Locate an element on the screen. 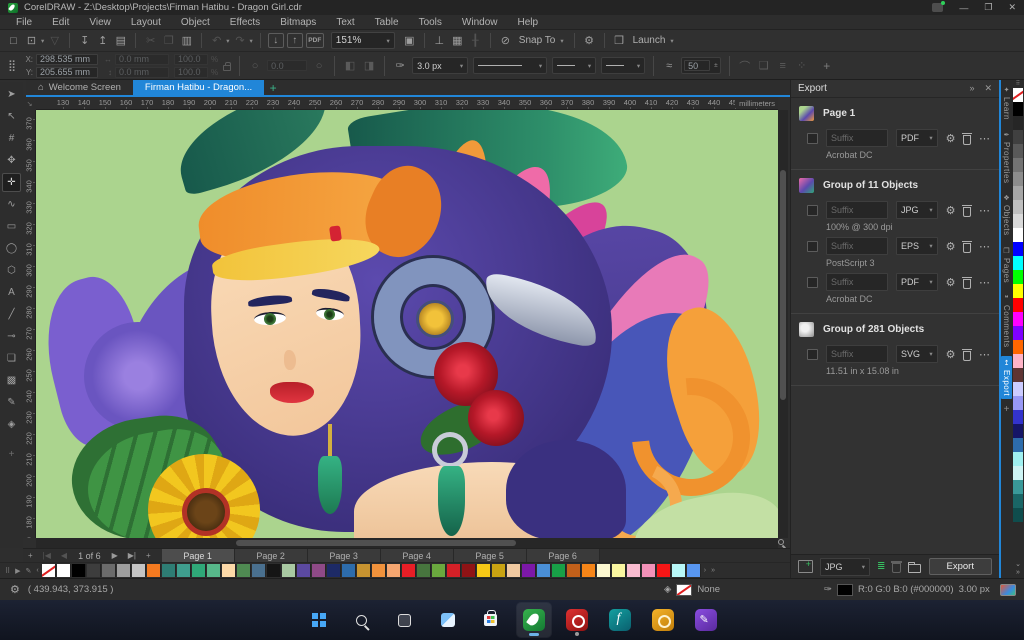 The height and width of the screenshot is (640, 1024). show-grid-icon: ▦ is located at coordinates (457, 41).